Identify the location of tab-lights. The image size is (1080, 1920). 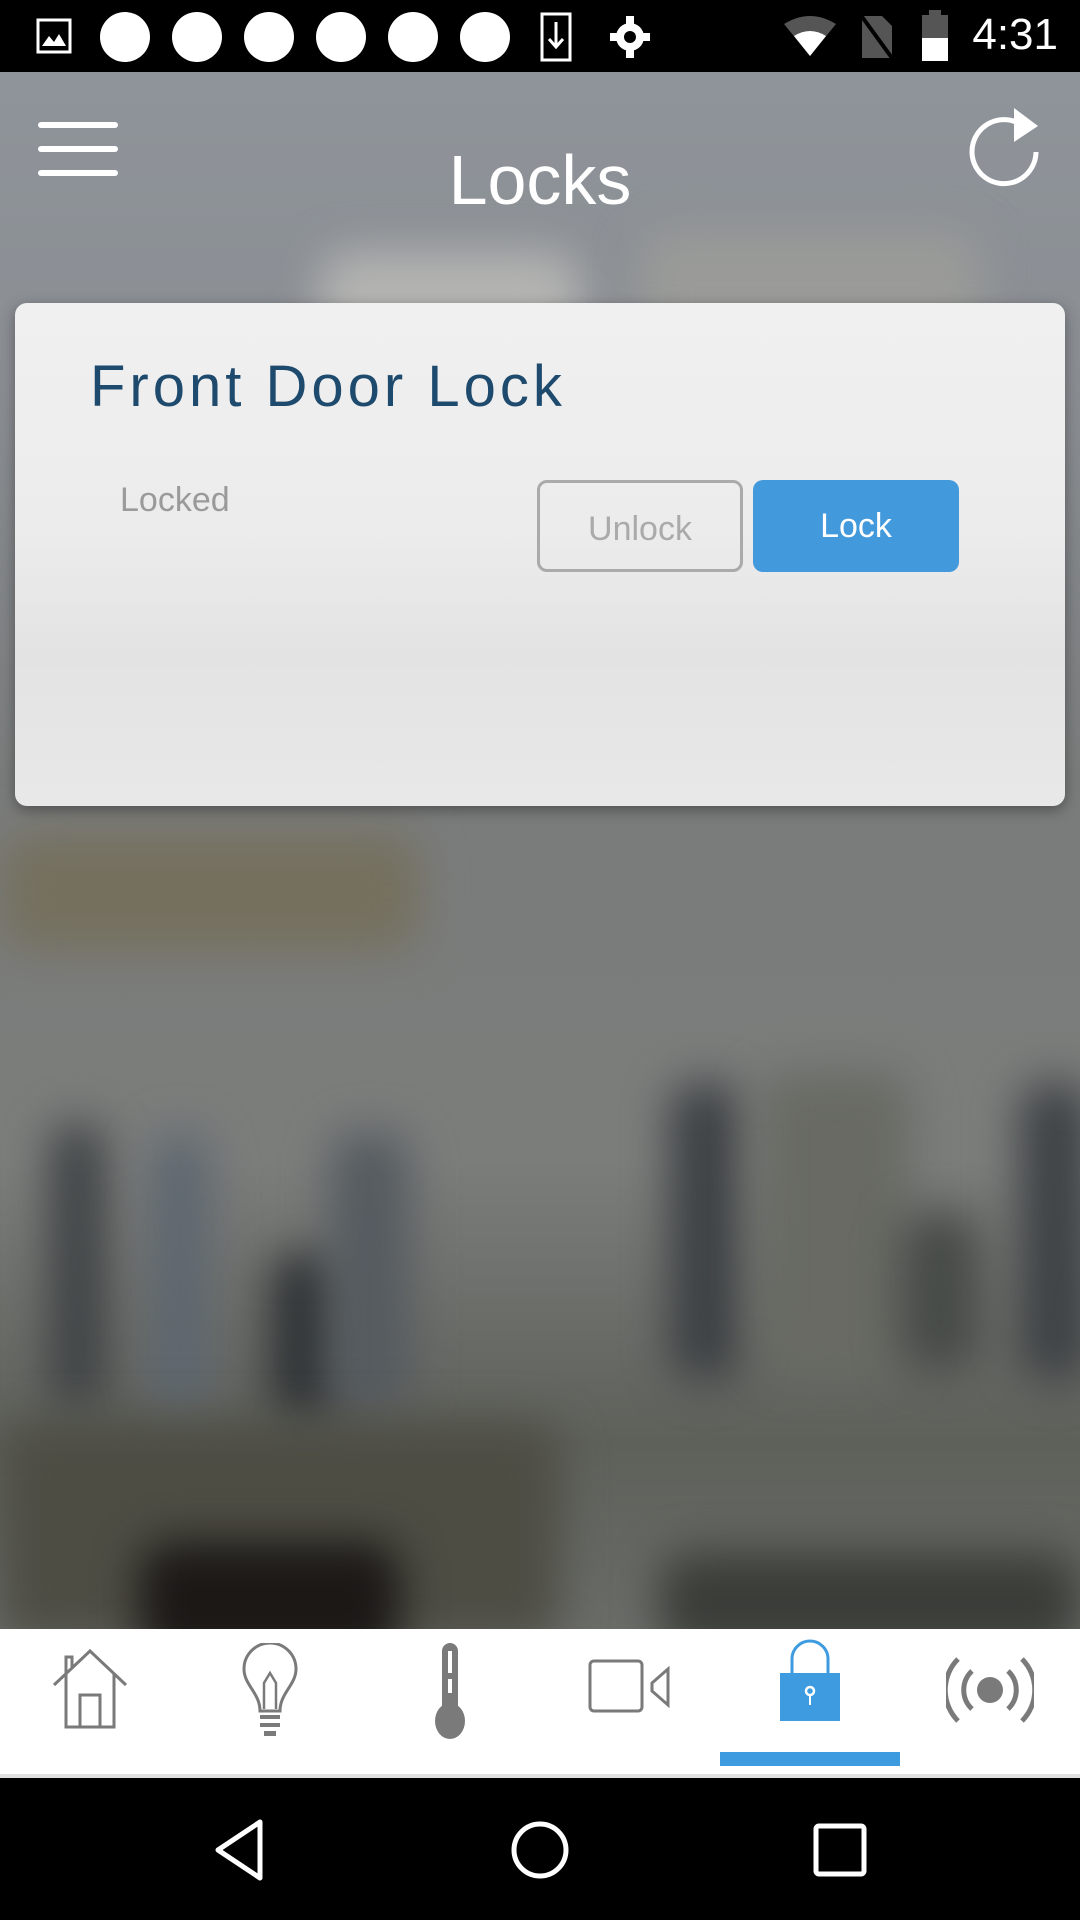
(270, 1701).